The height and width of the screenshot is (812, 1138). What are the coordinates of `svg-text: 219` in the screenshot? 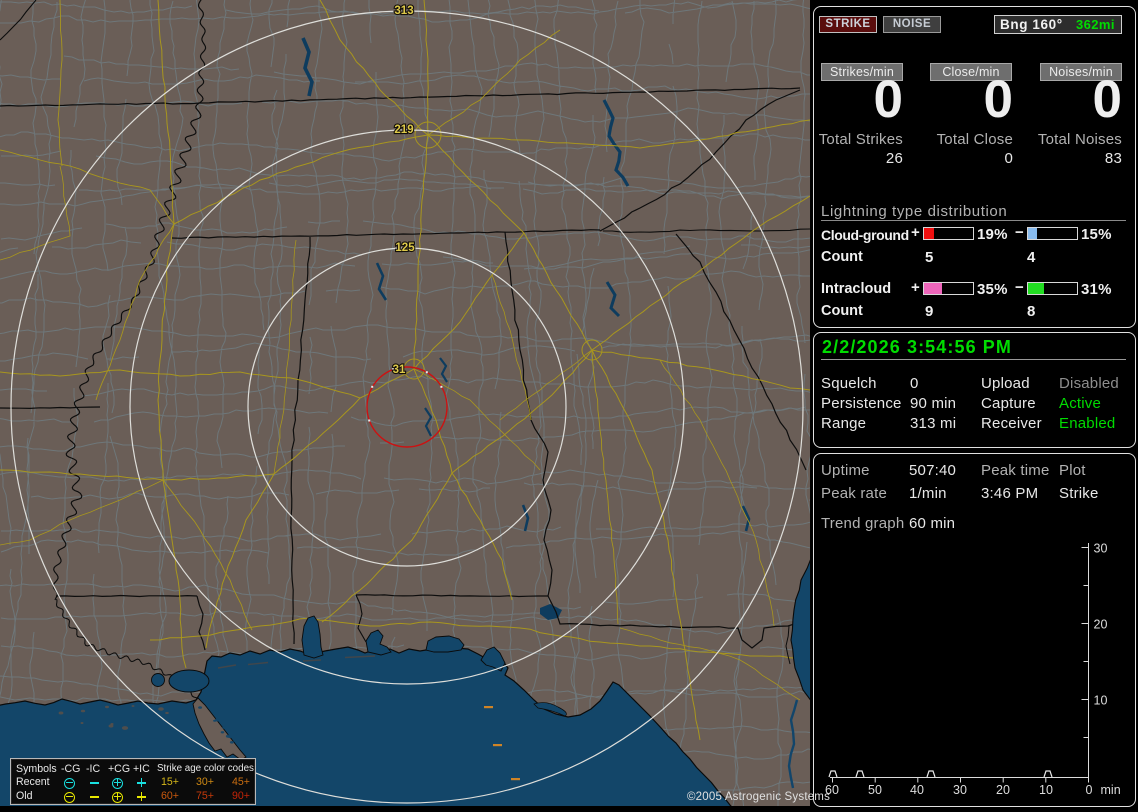 It's located at (403, 130).